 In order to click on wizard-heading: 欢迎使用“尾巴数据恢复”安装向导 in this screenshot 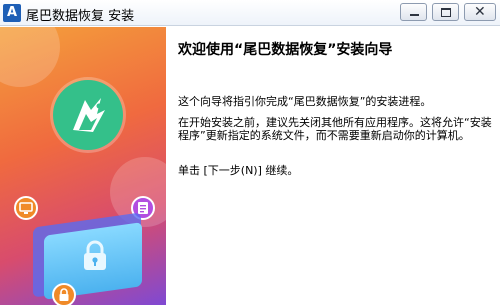, I will do `click(285, 50)`.